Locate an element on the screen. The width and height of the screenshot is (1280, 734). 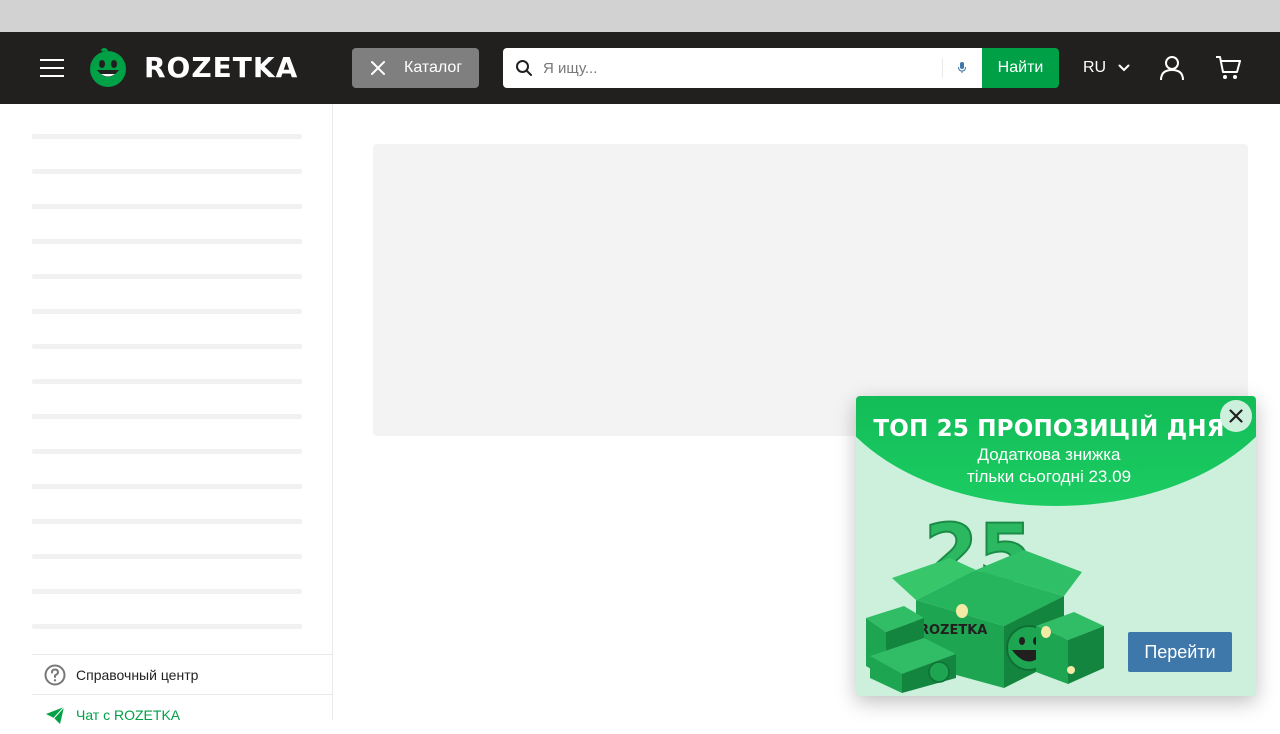
promo-boxes-illustration: 25 ROZETKA is located at coordinates (985, 600).